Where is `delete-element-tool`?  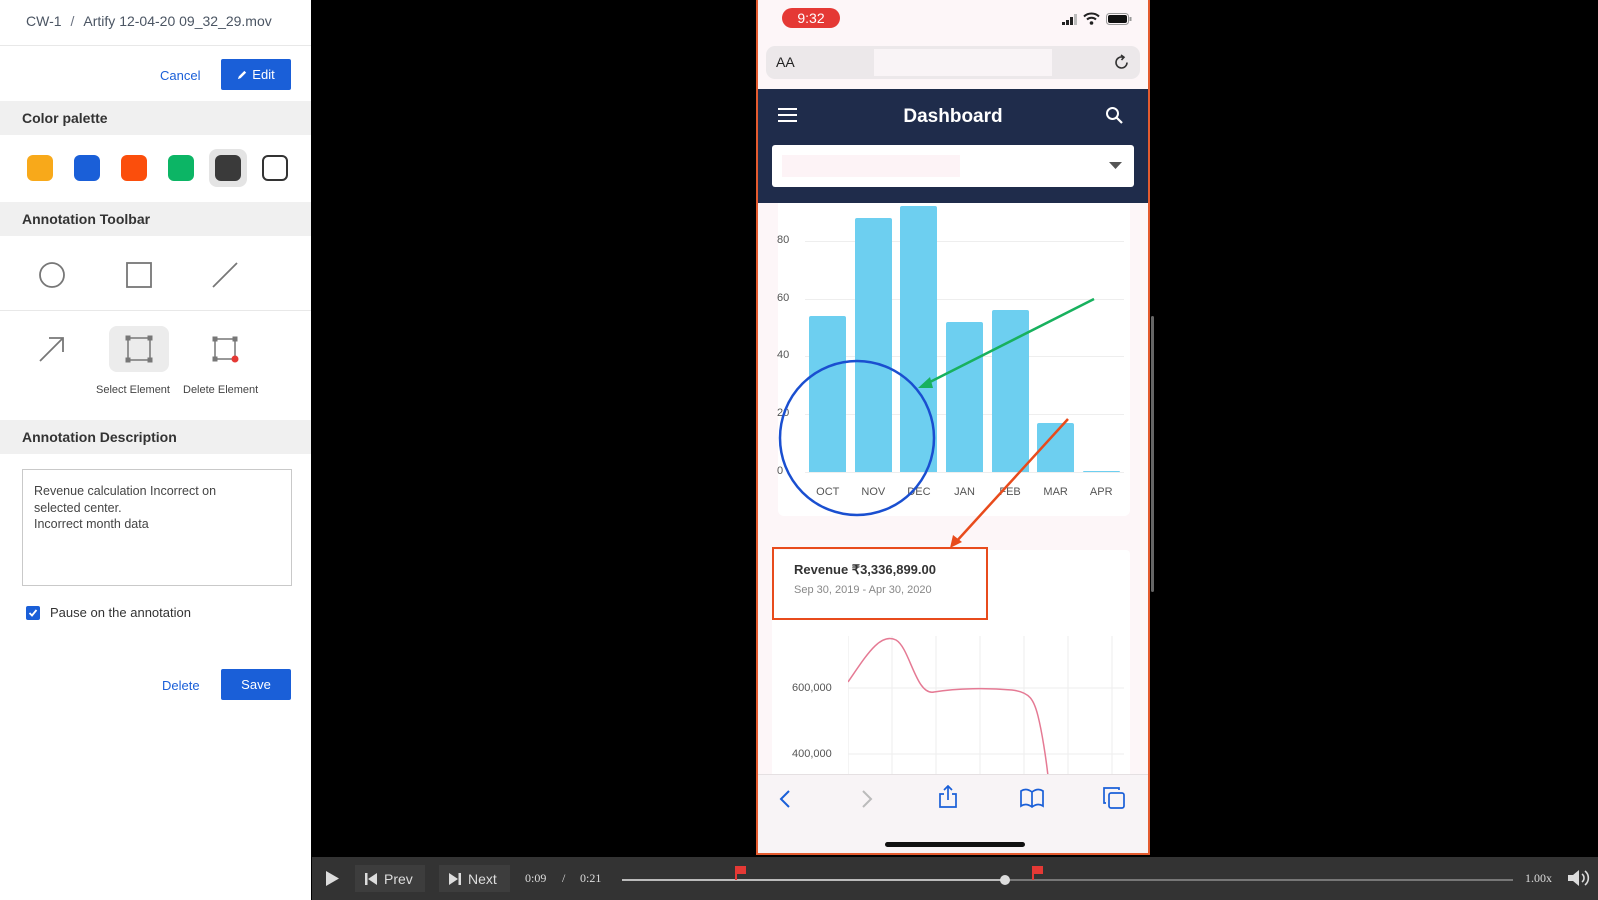 delete-element-tool is located at coordinates (225, 349).